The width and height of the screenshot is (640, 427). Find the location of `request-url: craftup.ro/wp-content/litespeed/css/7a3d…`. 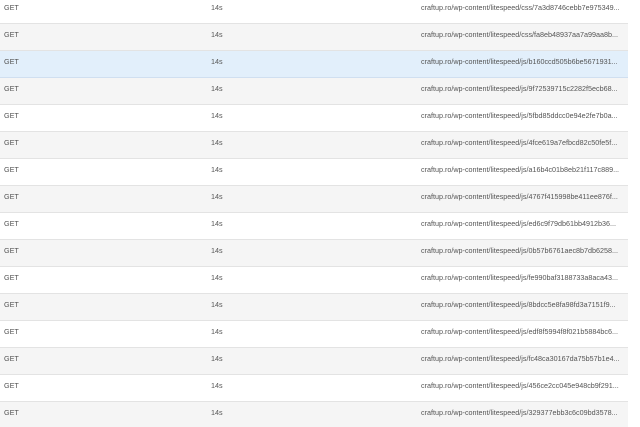

request-url: craftup.ro/wp-content/litespeed/css/7a3d… is located at coordinates (520, 7).